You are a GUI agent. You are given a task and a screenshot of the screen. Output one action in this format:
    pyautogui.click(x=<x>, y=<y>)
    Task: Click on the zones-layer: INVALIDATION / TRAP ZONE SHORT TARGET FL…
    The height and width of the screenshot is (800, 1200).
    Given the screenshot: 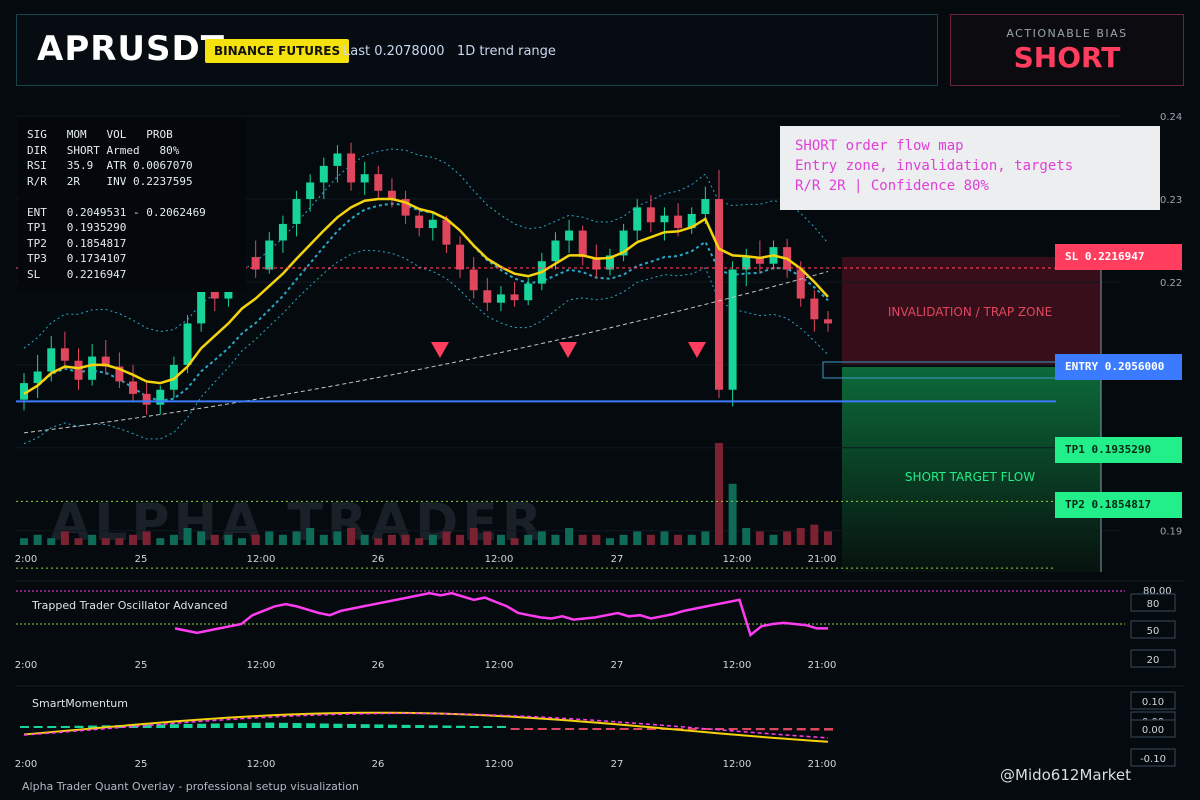 What is the action you would take?
    pyautogui.click(x=971, y=414)
    